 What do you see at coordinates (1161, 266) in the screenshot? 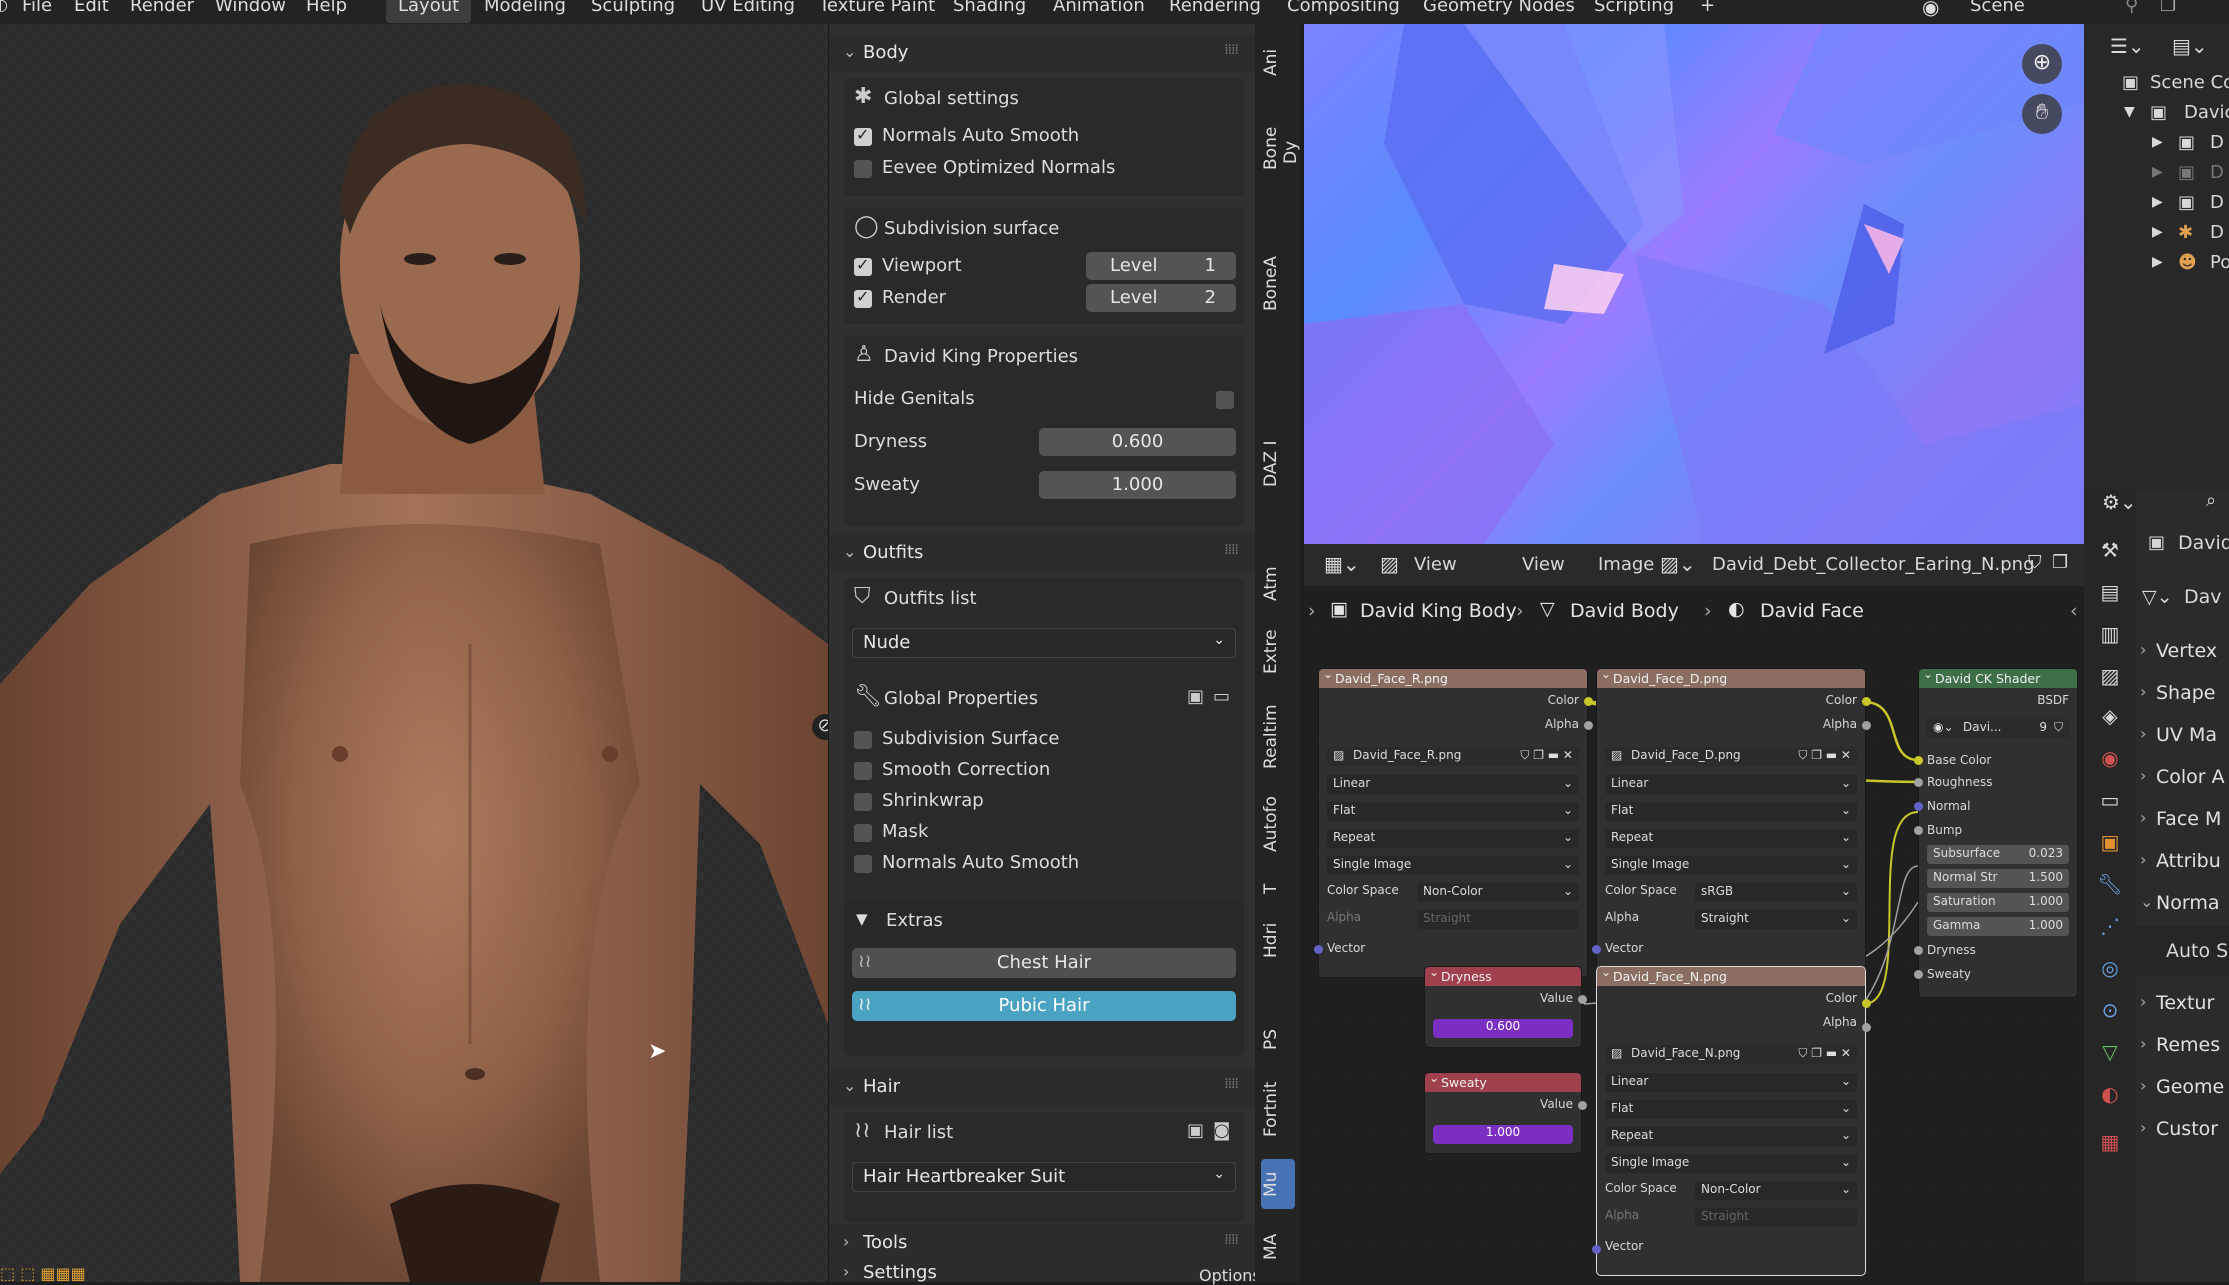
I see `viewport-level-field: Level 1` at bounding box center [1161, 266].